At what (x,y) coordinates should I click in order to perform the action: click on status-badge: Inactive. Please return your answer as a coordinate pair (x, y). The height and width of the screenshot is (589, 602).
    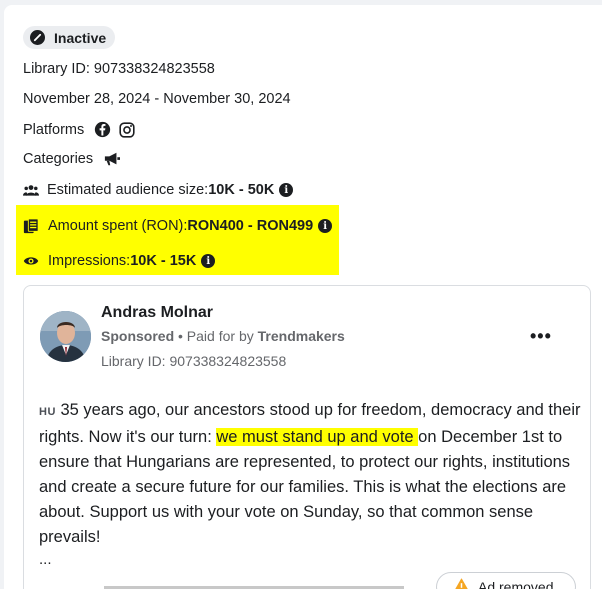
    Looking at the image, I should click on (69, 37).